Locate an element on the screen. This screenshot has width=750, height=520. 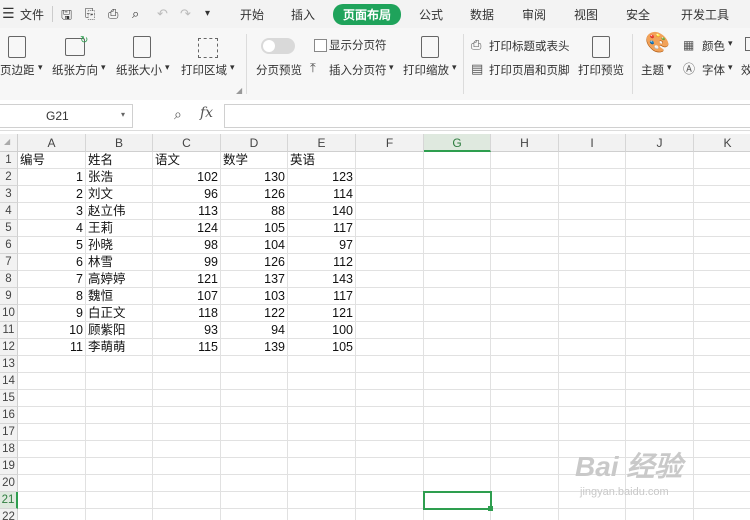
cell: 117 is located at coordinates (322, 296).